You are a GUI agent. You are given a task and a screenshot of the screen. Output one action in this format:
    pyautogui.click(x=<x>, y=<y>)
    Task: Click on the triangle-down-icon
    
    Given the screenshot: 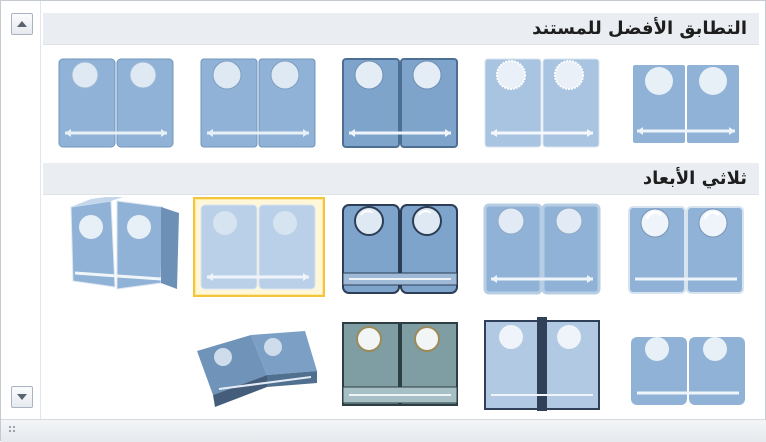 What is the action you would take?
    pyautogui.click(x=22, y=397)
    